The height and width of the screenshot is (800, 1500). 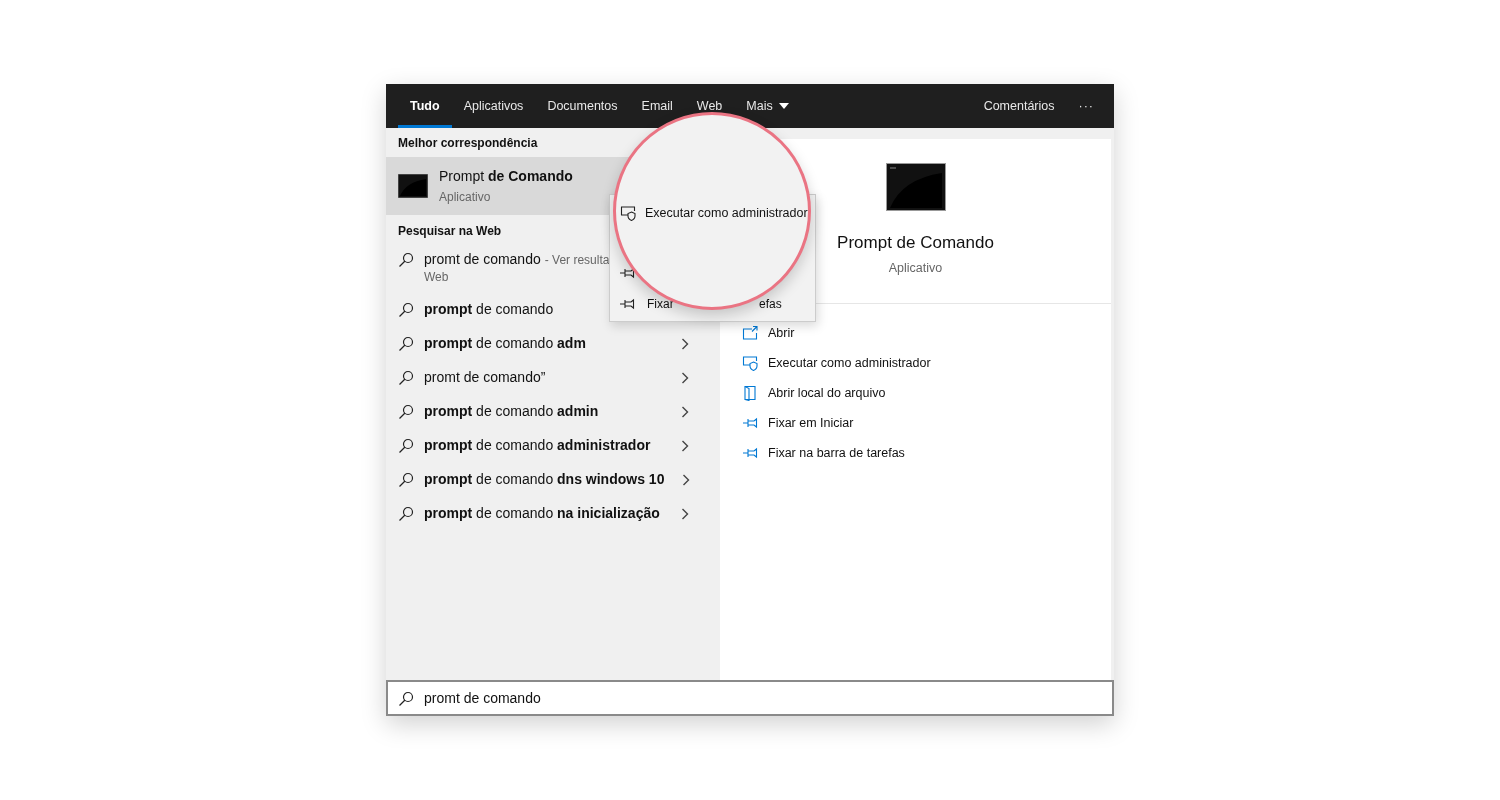 What do you see at coordinates (915, 423) in the screenshot?
I see `action-item: Fixar em Iniciar` at bounding box center [915, 423].